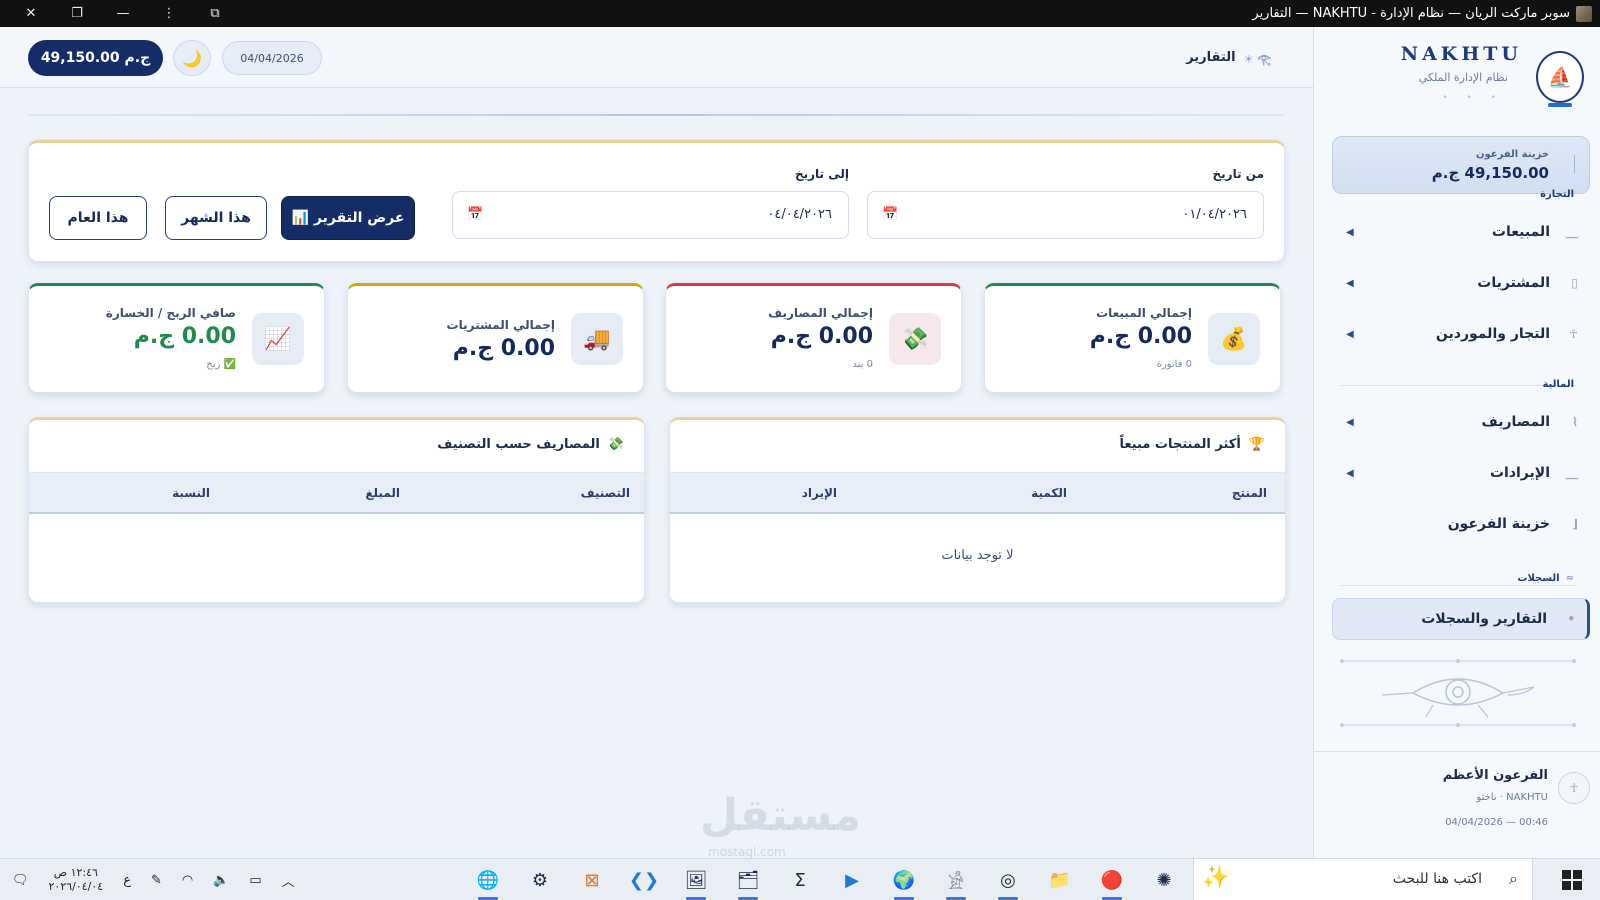 The image size is (1600, 900). I want to click on battery-icon: ▭, so click(255, 880).